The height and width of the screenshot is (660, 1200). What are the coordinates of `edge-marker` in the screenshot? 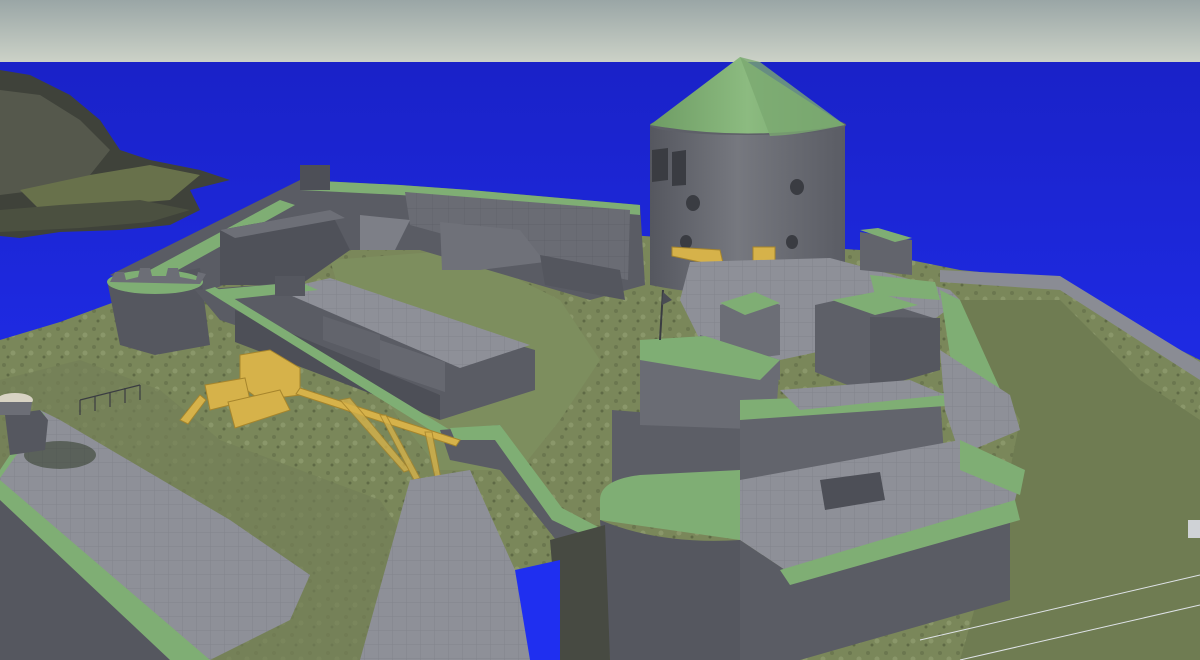 It's located at (1194, 529).